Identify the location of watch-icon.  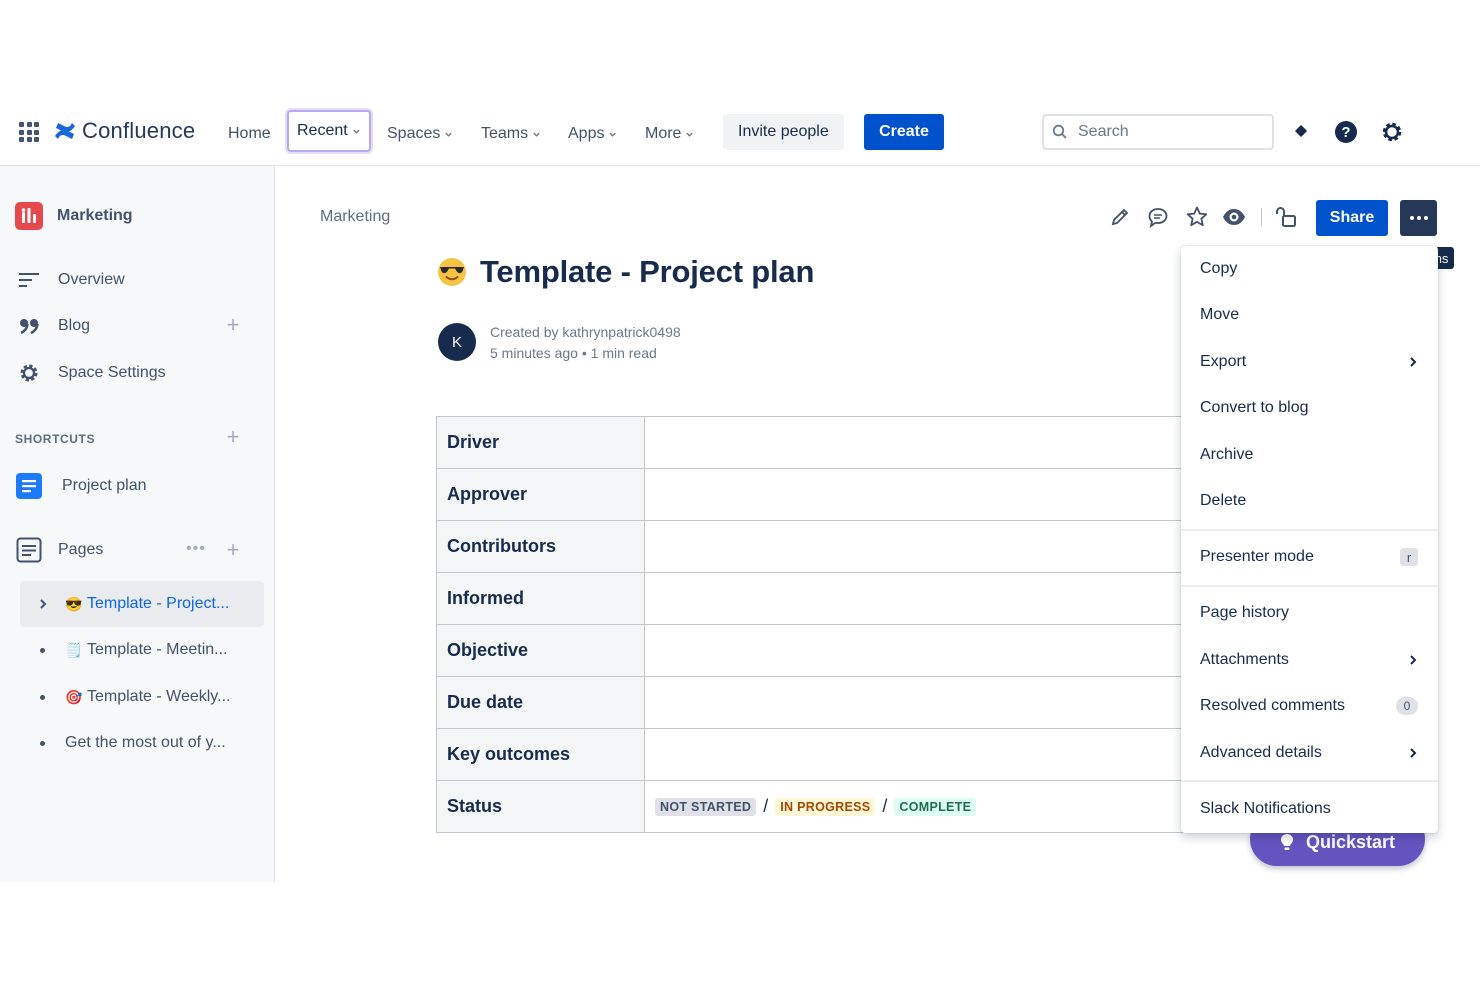
(1234, 217).